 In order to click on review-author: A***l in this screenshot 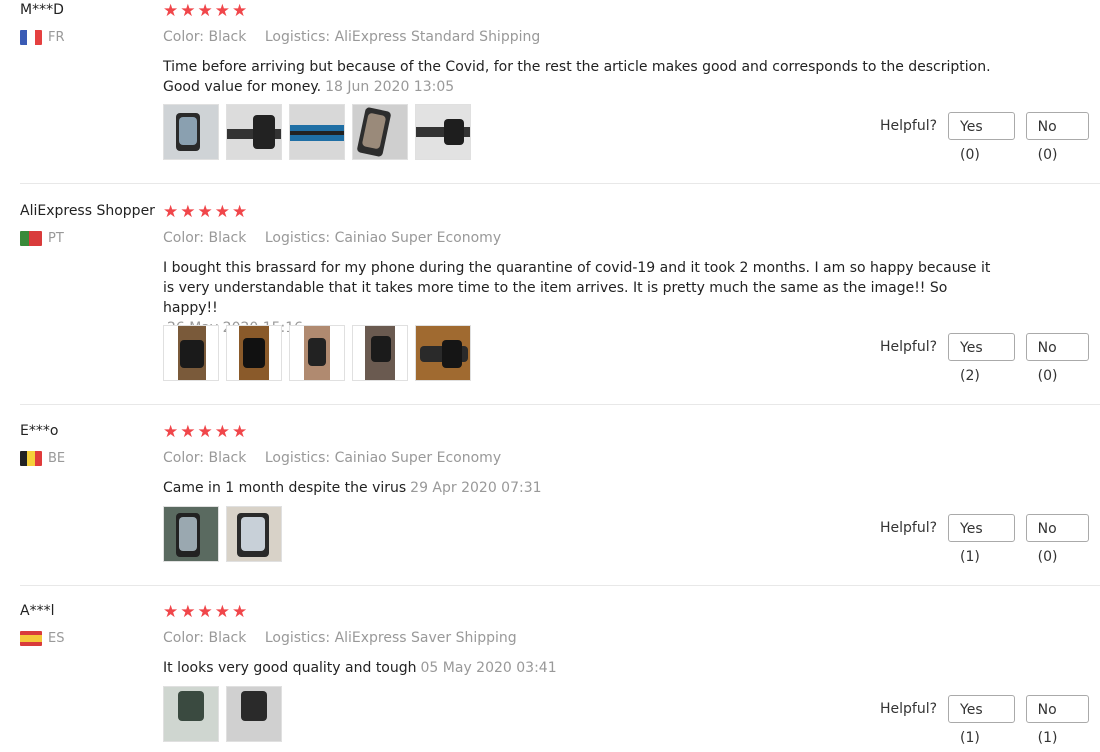, I will do `click(37, 611)`.